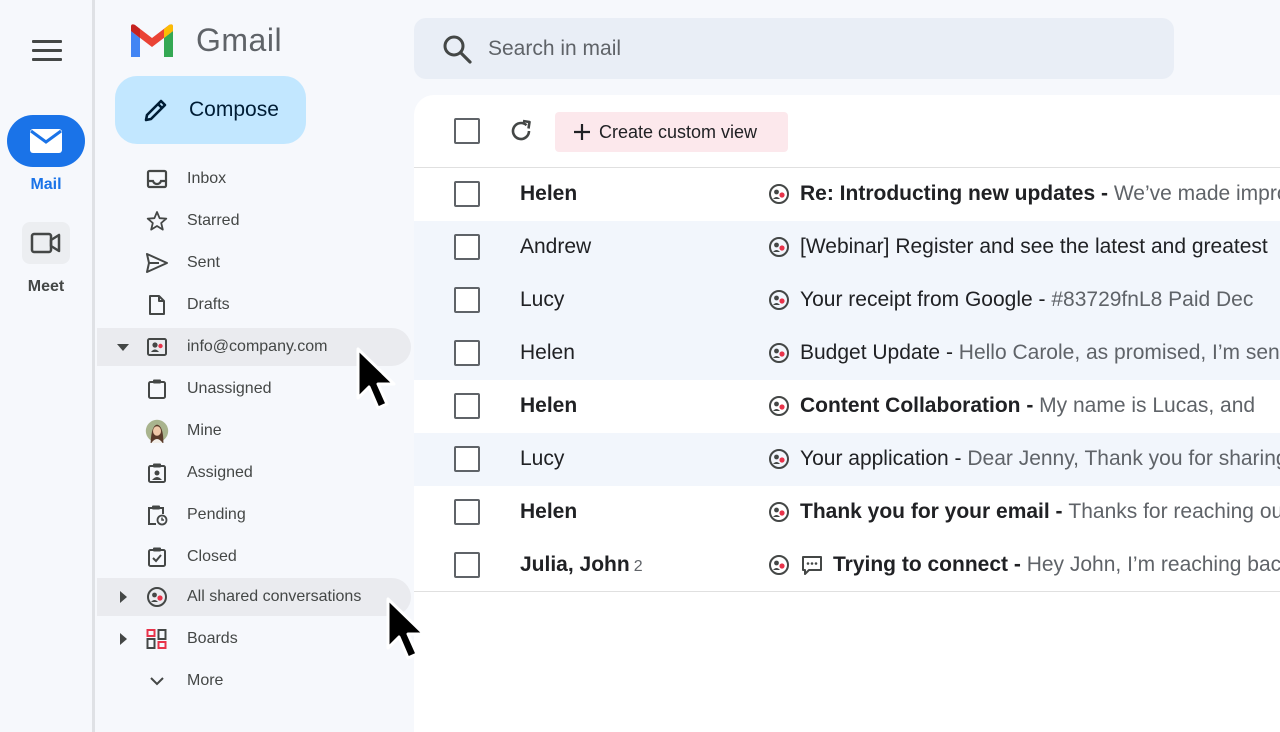 The height and width of the screenshot is (732, 1280). Describe the element at coordinates (255, 305) in the screenshot. I see `sidebar-item-drafts: Drafts` at that location.